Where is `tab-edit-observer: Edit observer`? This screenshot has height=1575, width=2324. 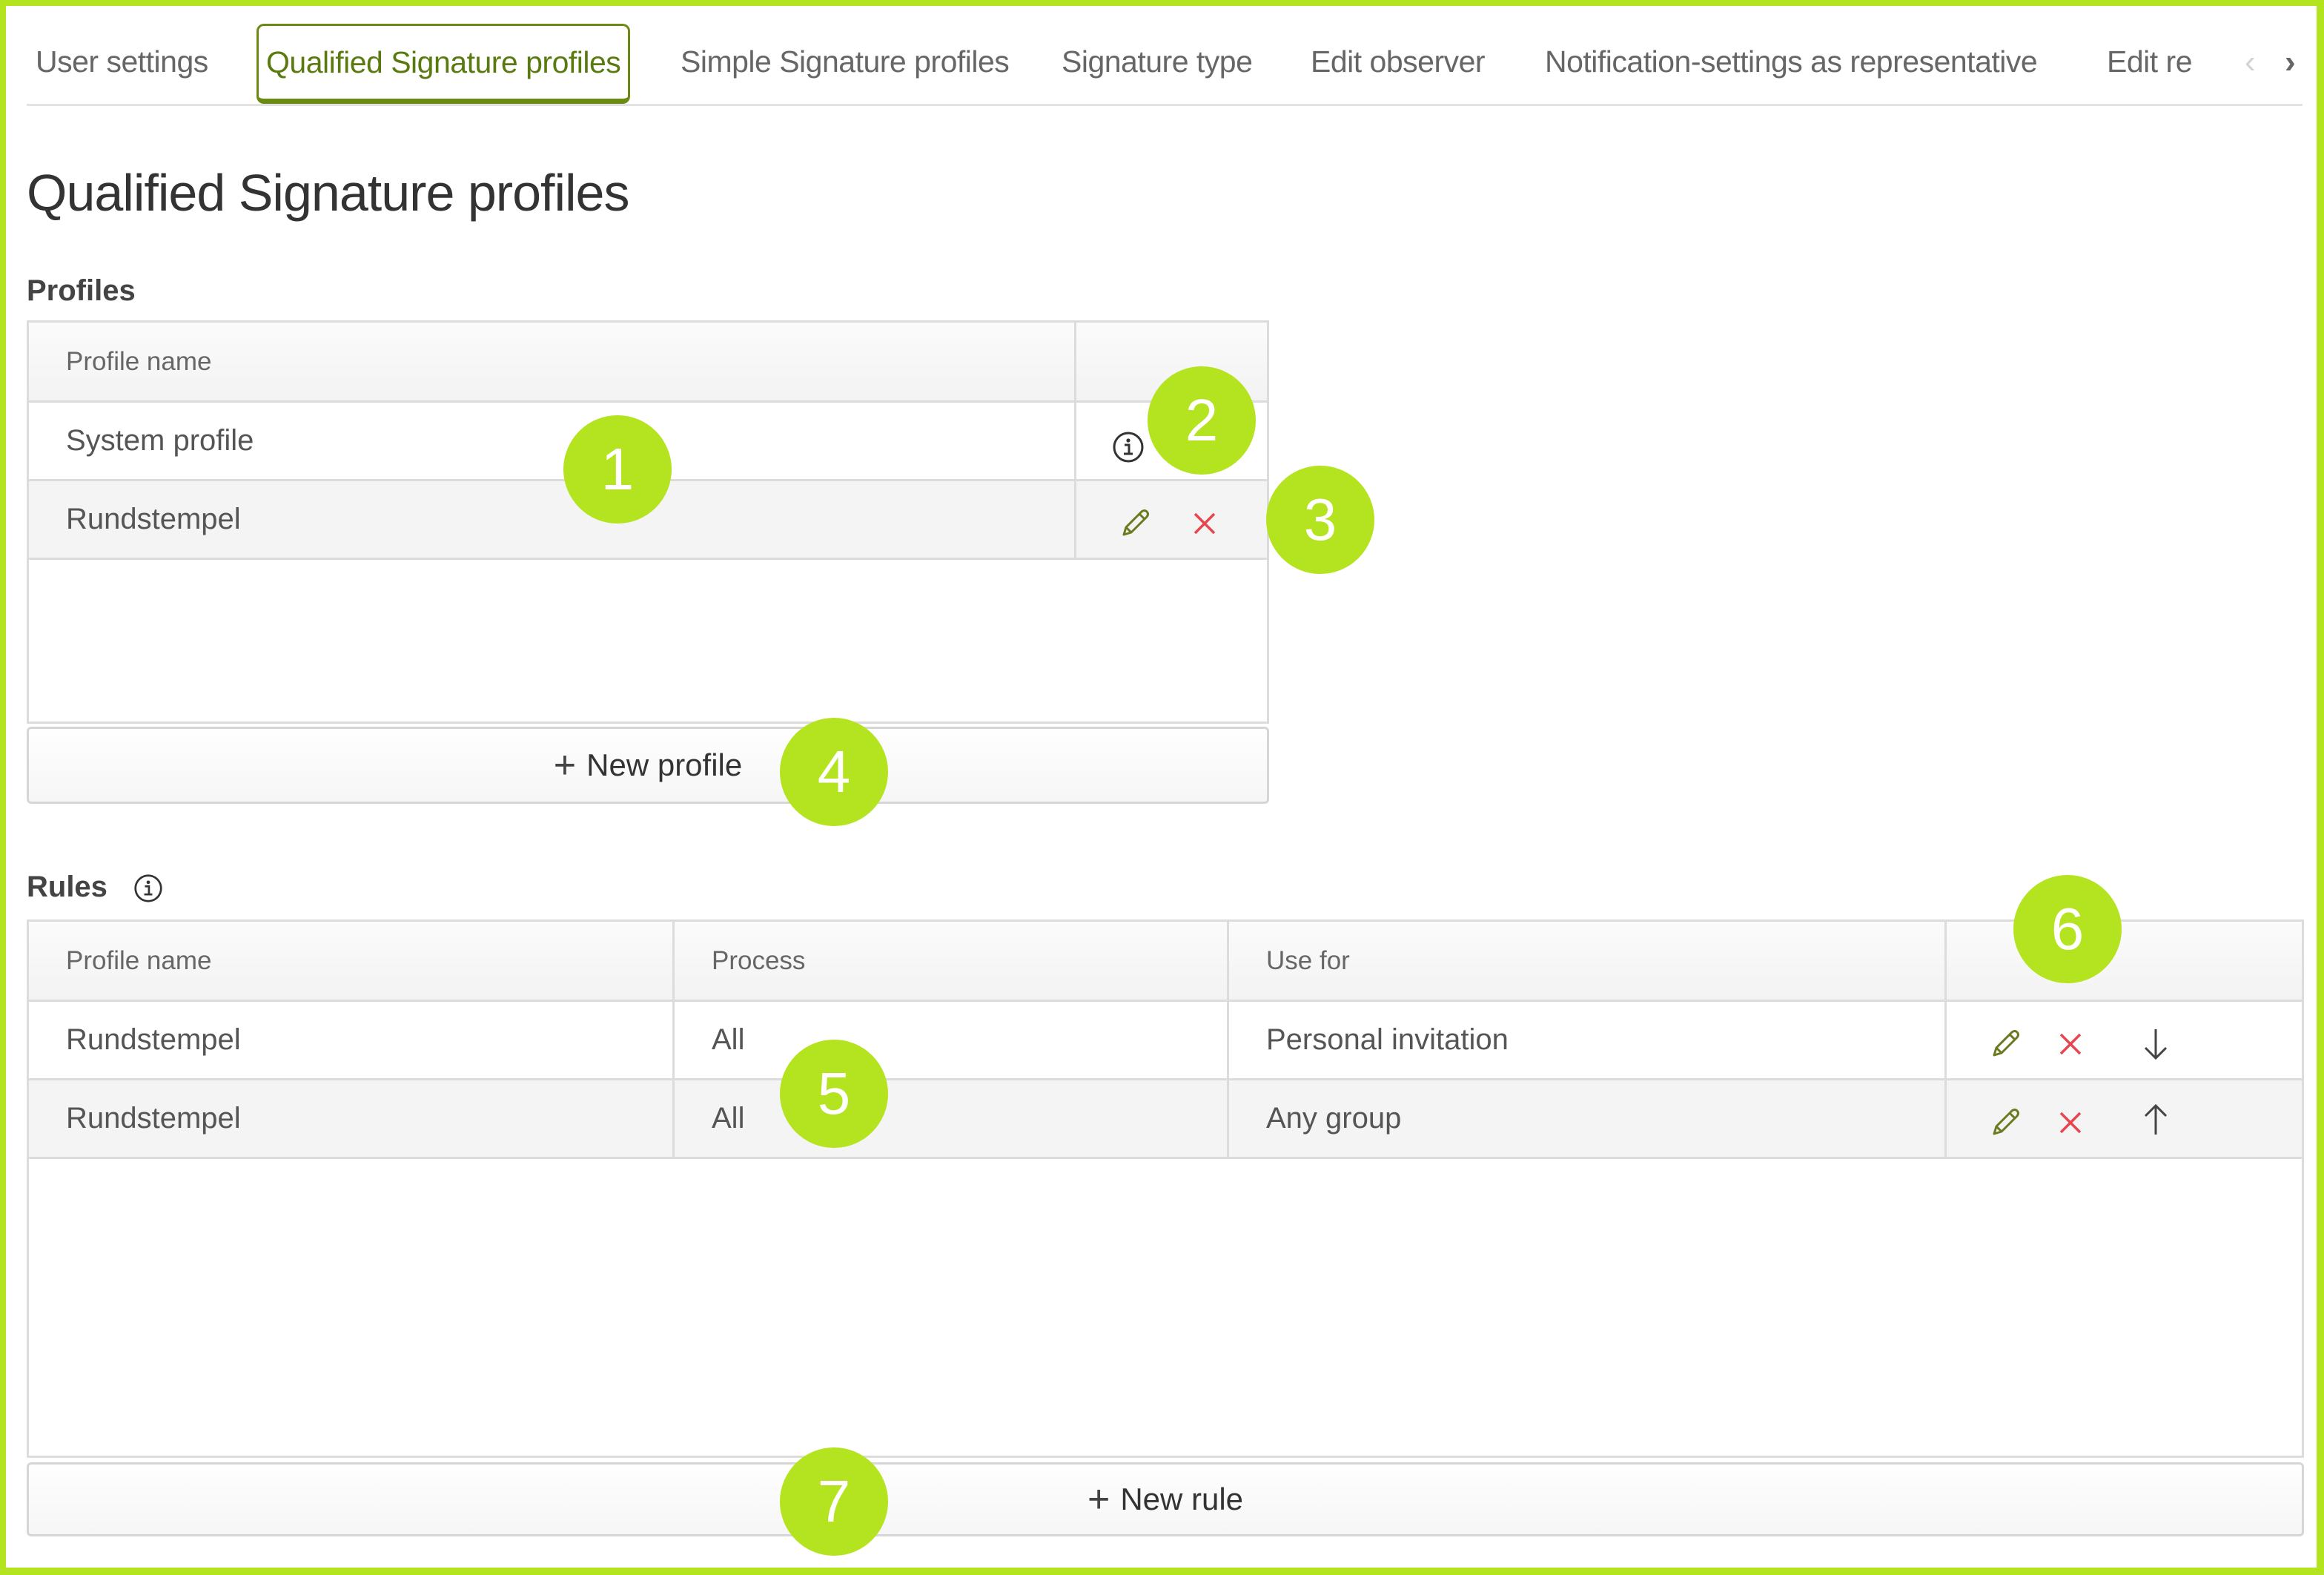 tab-edit-observer: Edit observer is located at coordinates (1398, 62).